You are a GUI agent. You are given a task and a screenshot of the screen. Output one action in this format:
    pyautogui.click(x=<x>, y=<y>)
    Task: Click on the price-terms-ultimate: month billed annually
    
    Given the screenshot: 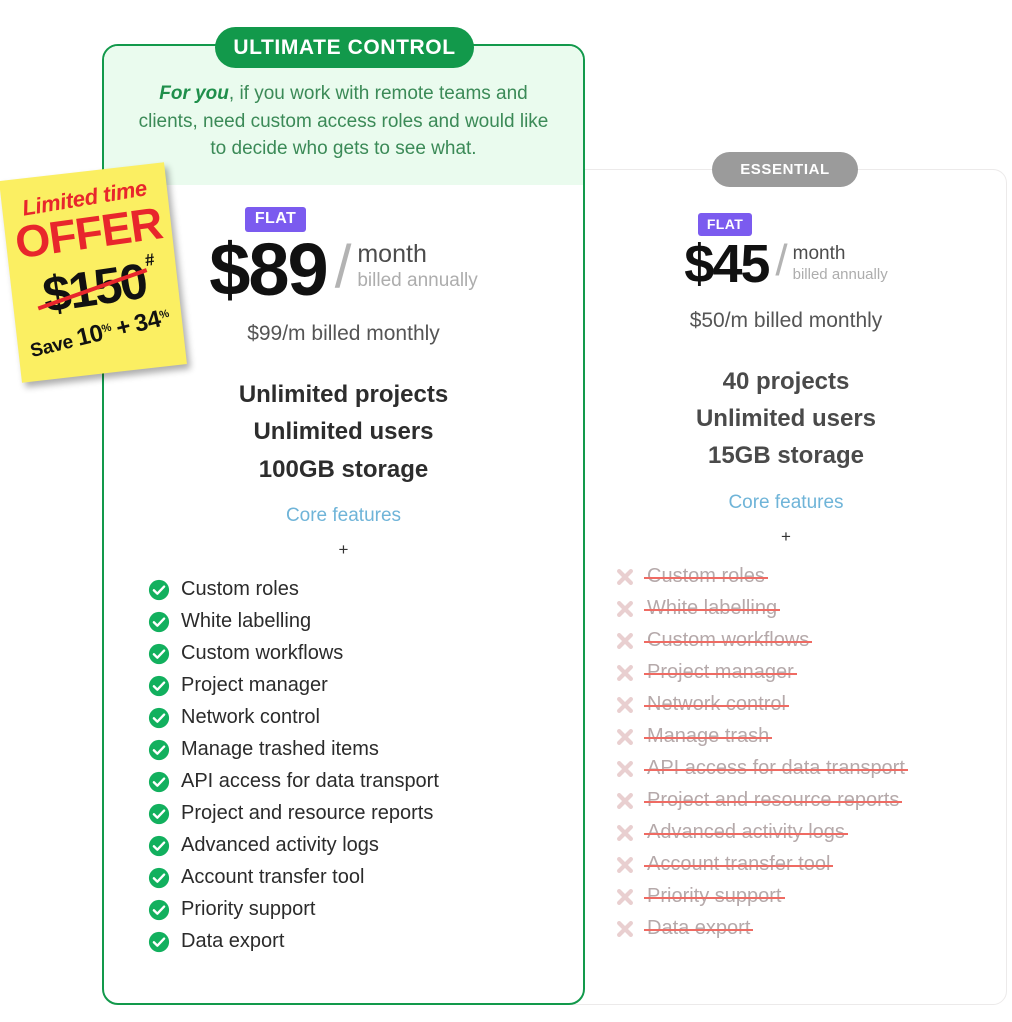 What is the action you would take?
    pyautogui.click(x=417, y=264)
    